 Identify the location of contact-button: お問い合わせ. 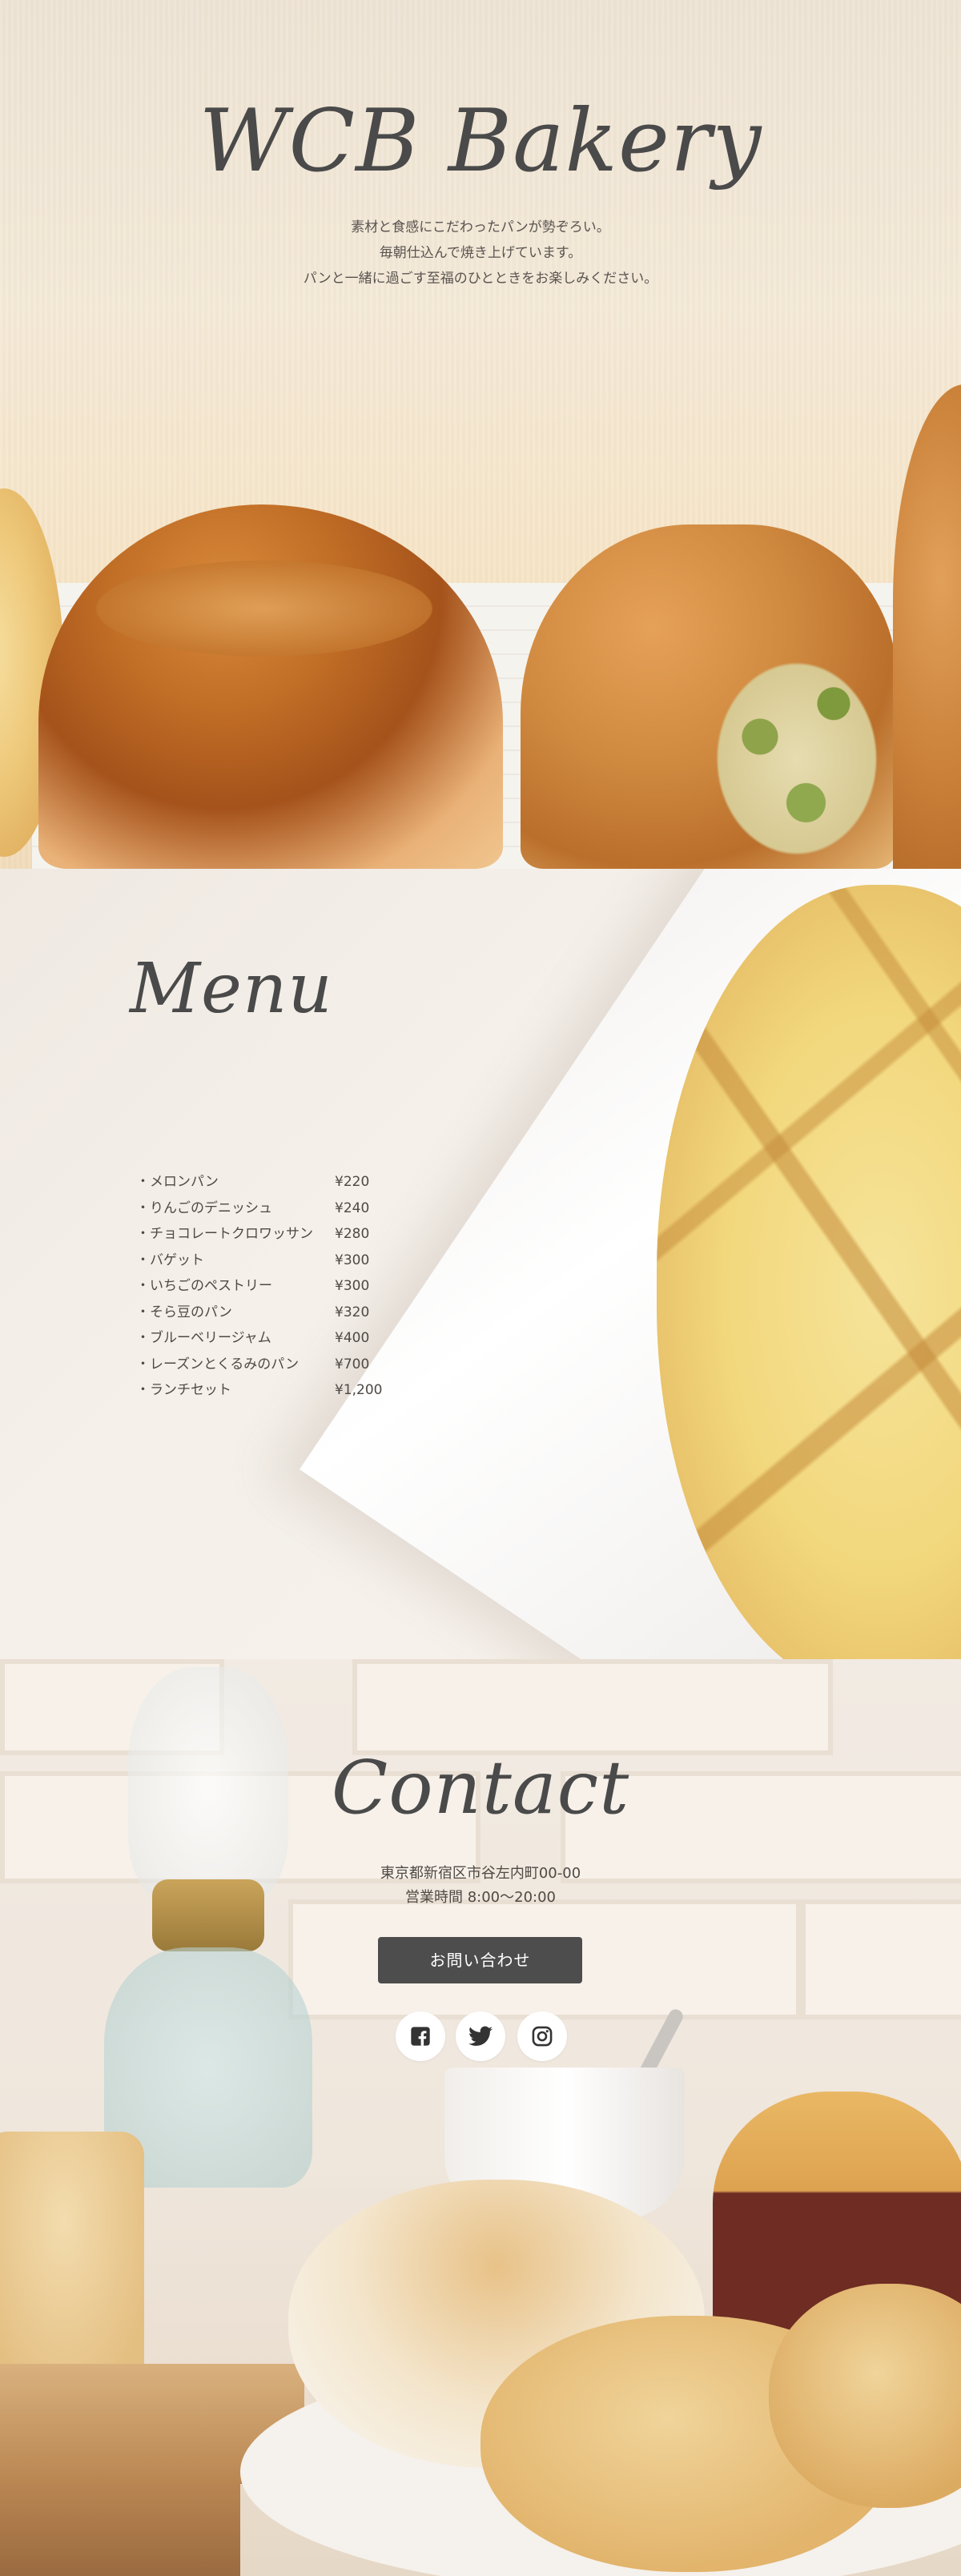
(480, 1960).